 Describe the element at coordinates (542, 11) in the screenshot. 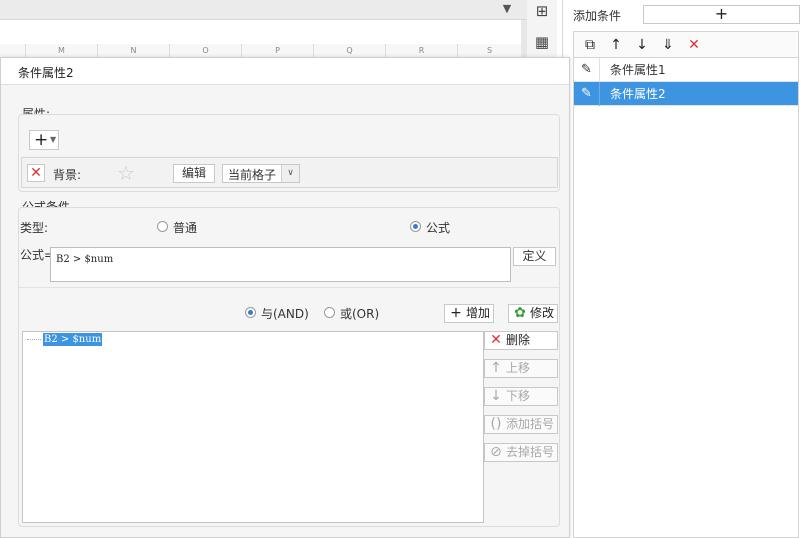

I see `freeze-grid-icon: ⊞` at that location.